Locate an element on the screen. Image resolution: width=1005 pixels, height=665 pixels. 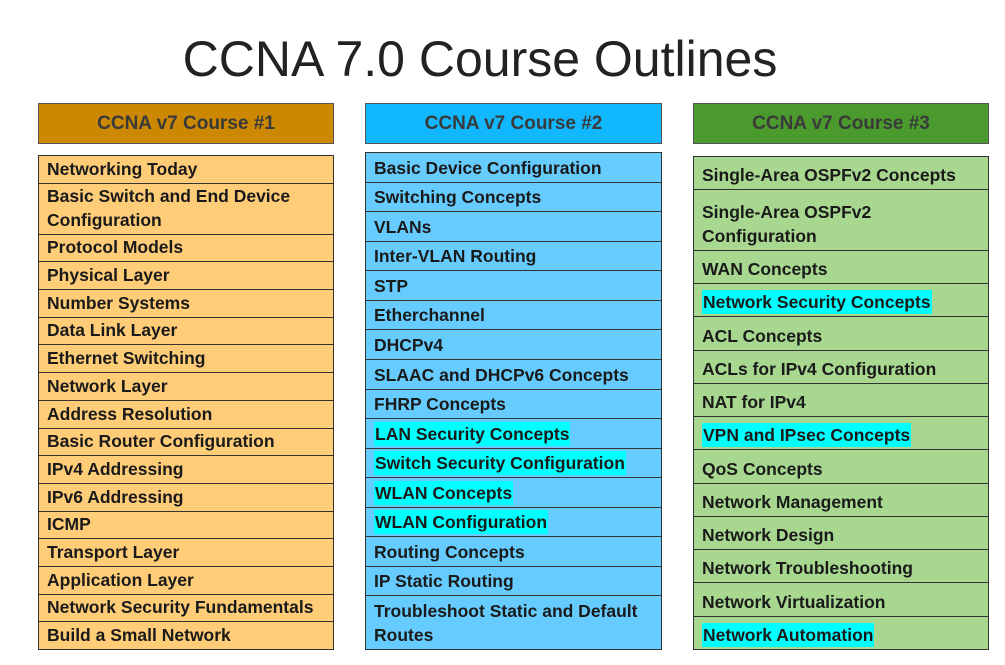
course-3-topic: Network Troubleshooting is located at coordinates (841, 567).